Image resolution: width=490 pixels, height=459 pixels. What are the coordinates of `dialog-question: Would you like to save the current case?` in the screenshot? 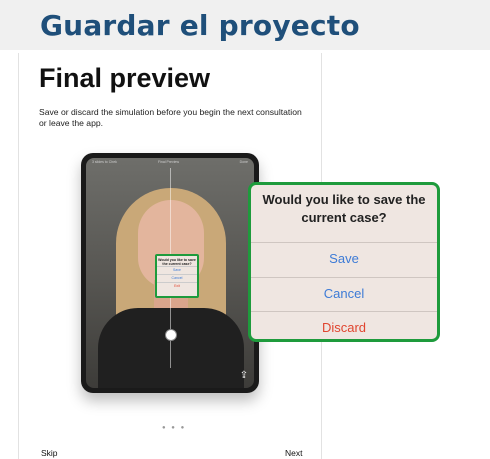 It's located at (344, 208).